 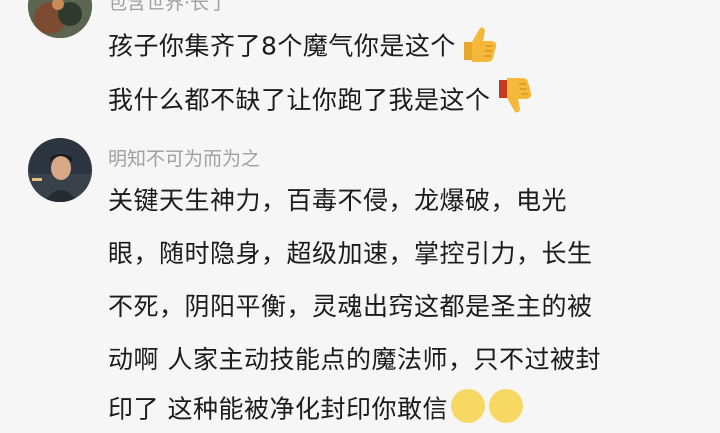 I want to click on comment-text-line: 印了 这种能被净化封印你敢信, so click(x=316, y=410).